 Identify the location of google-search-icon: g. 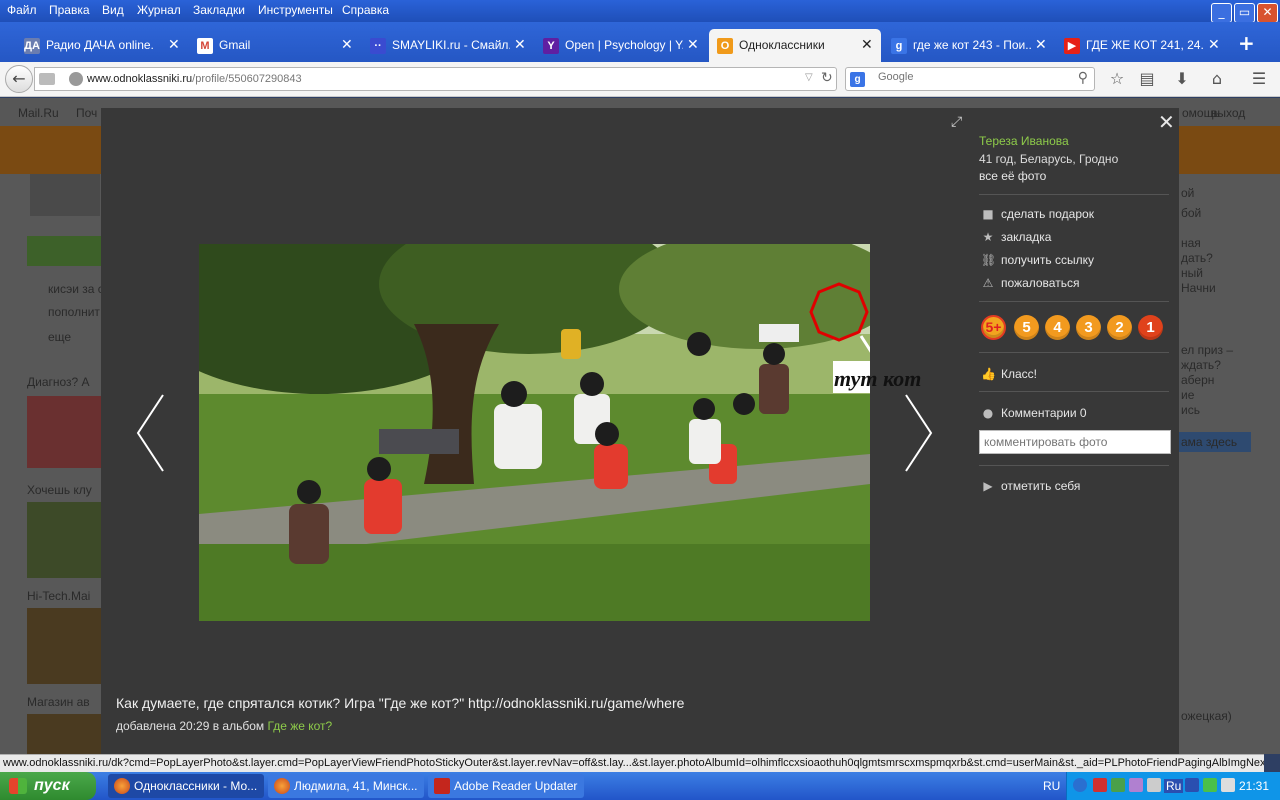
(857, 79).